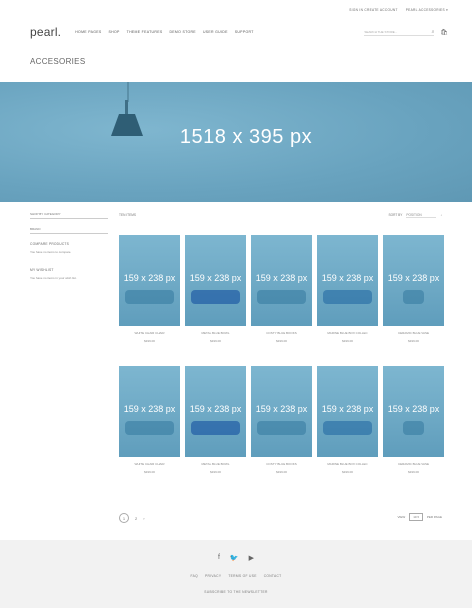 The height and width of the screenshot is (608, 472). What do you see at coordinates (421, 215) in the screenshot?
I see `sort-select: POSITION` at bounding box center [421, 215].